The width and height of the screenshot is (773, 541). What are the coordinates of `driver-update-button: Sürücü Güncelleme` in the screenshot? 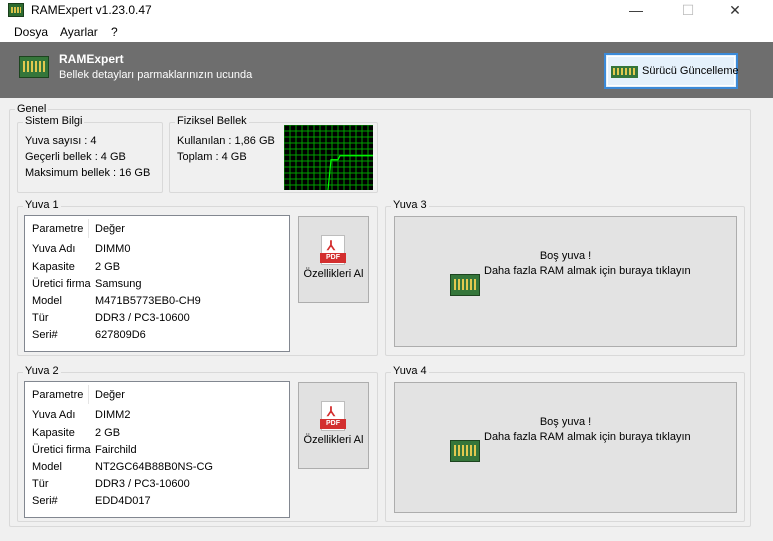 It's located at (671, 71).